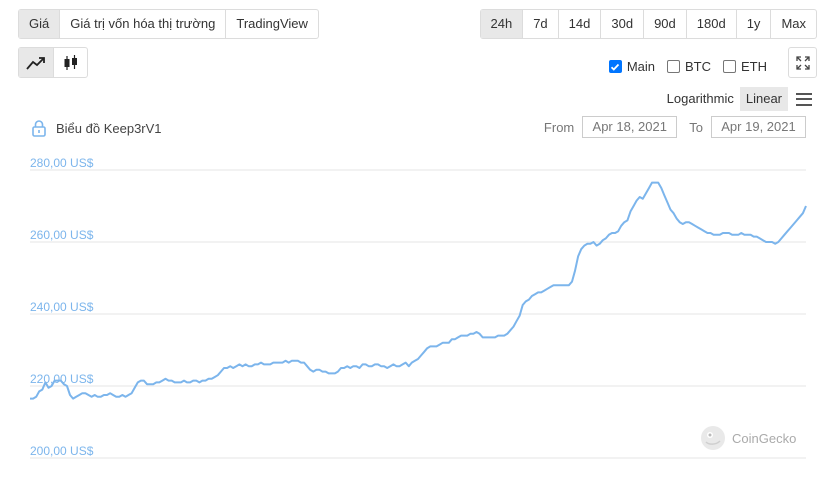  I want to click on watermark: CoinGecko, so click(748, 438).